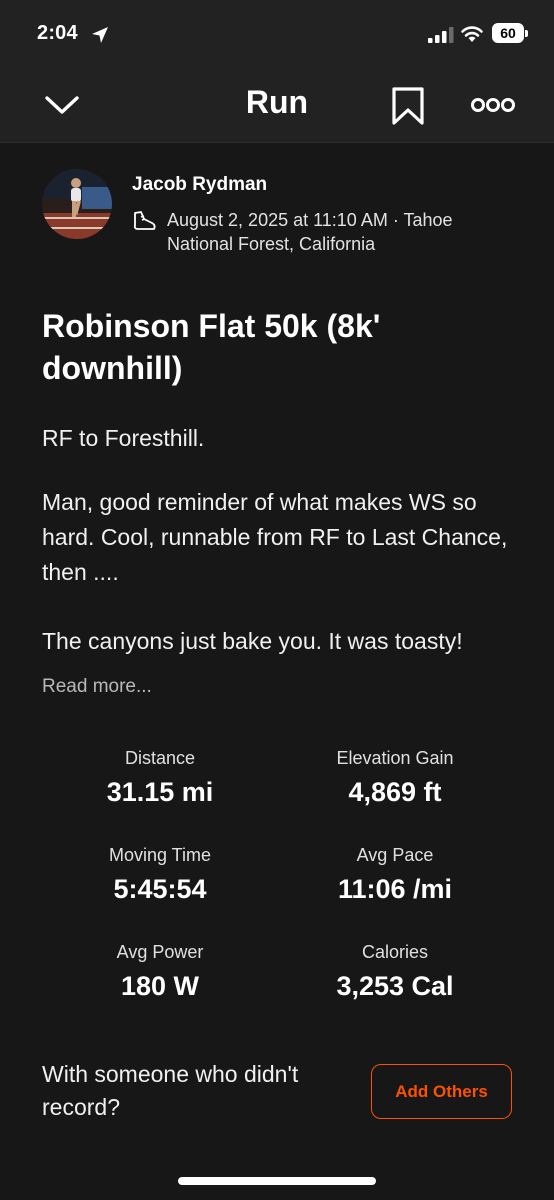 The height and width of the screenshot is (1200, 554). Describe the element at coordinates (170, 1090) in the screenshot. I see `with-others-prompt: With someone who didn't record?` at that location.